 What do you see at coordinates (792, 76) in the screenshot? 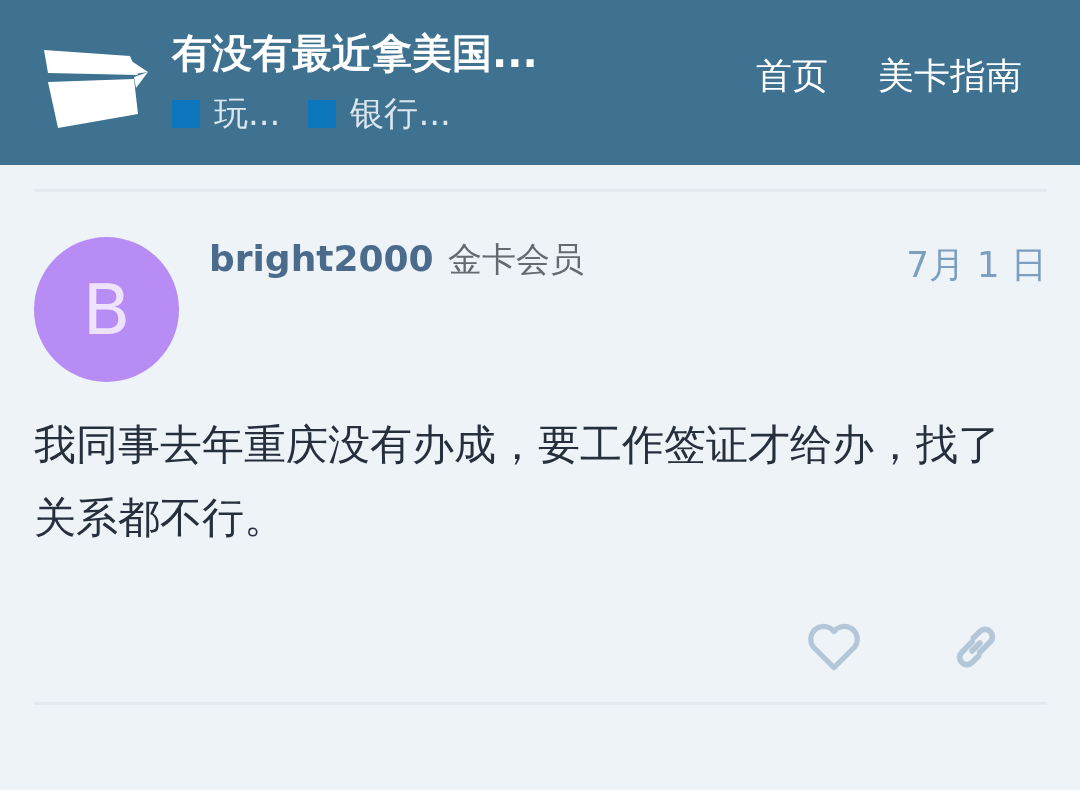
I see `nav-link: 首页` at bounding box center [792, 76].